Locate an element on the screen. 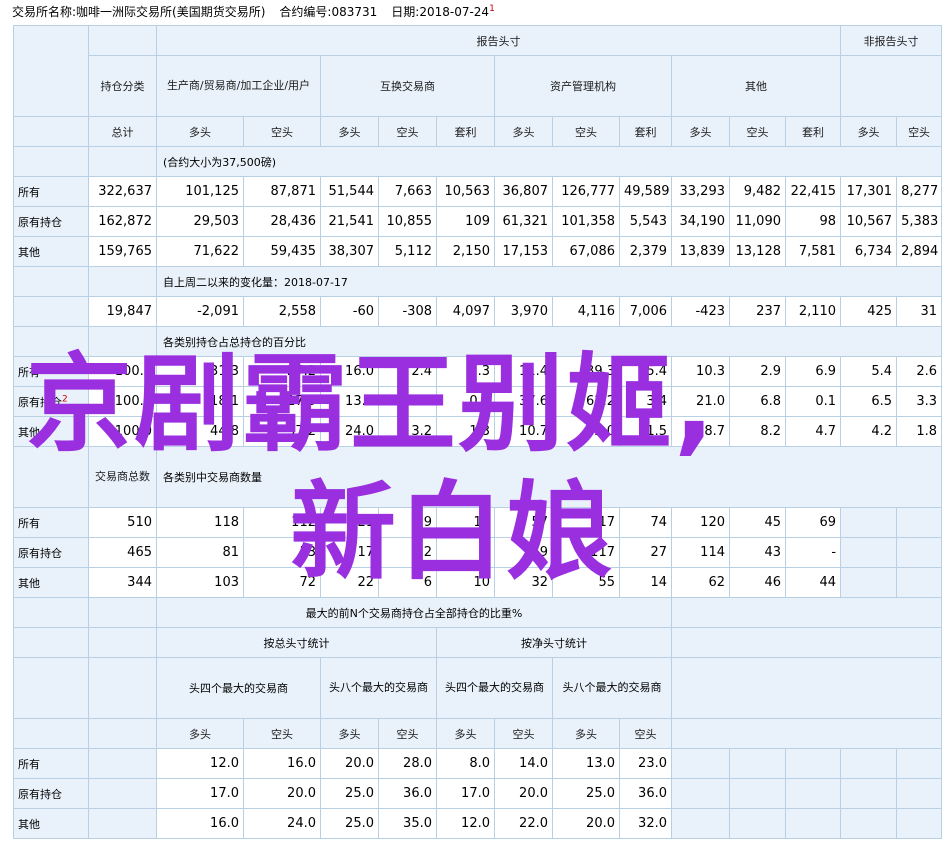  contract-size-note-row: (合约大小为37,500磅) is located at coordinates (478, 161).